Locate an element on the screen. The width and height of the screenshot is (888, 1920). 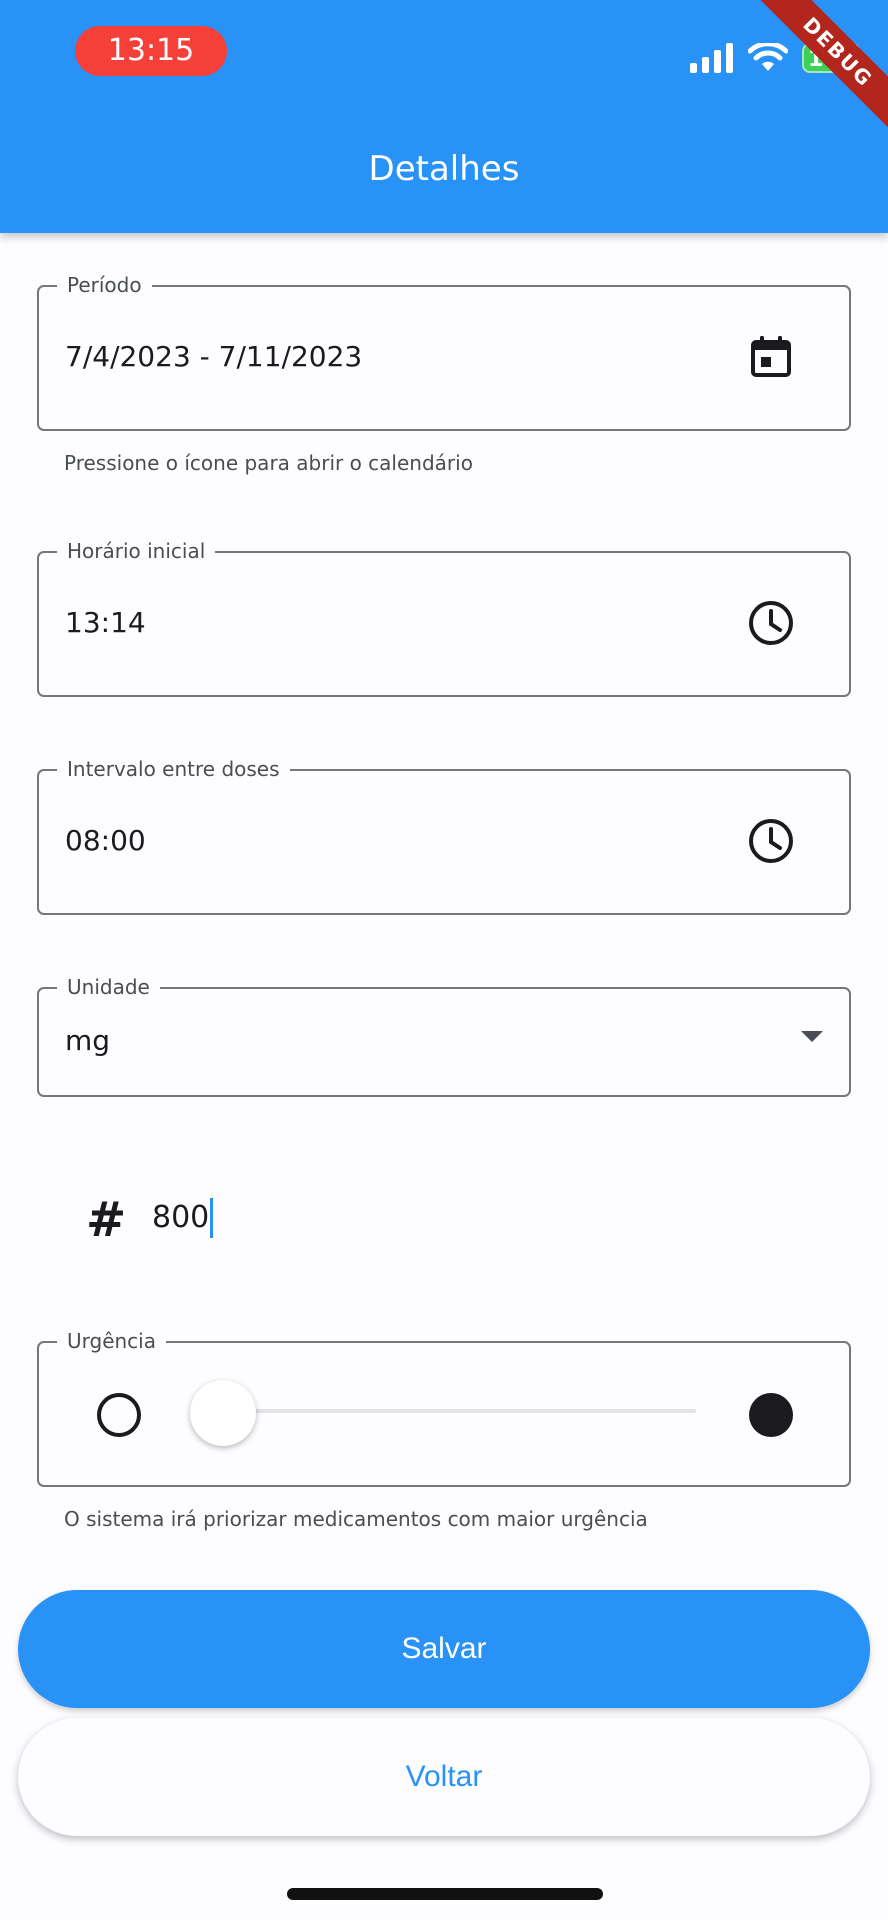
signal-icon is located at coordinates (711, 58).